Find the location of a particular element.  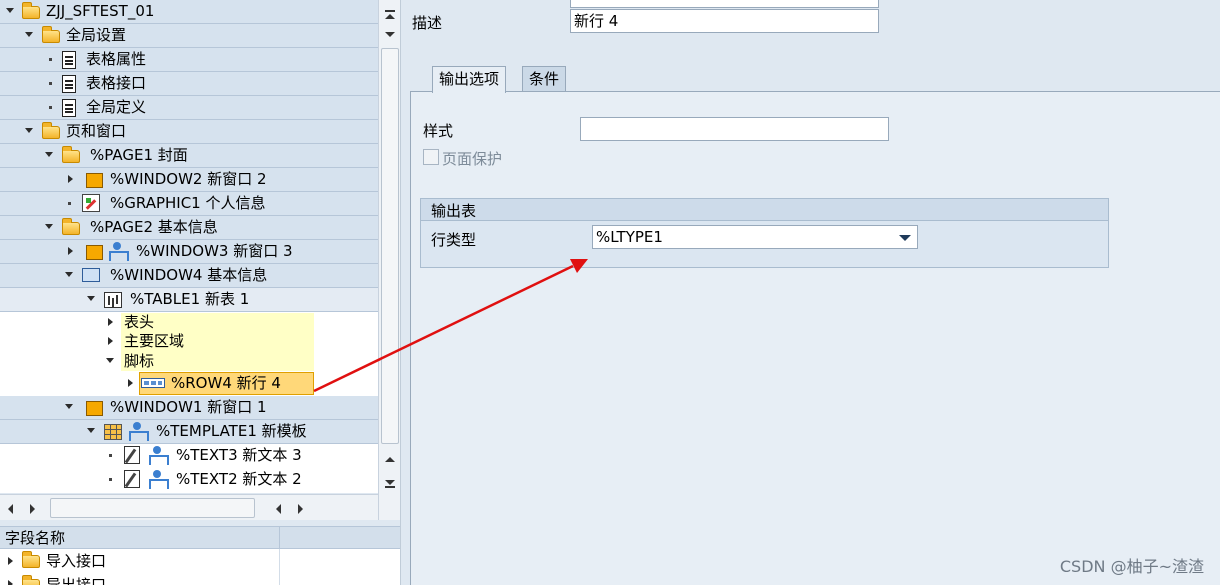

arrow-line is located at coordinates (443, 328).